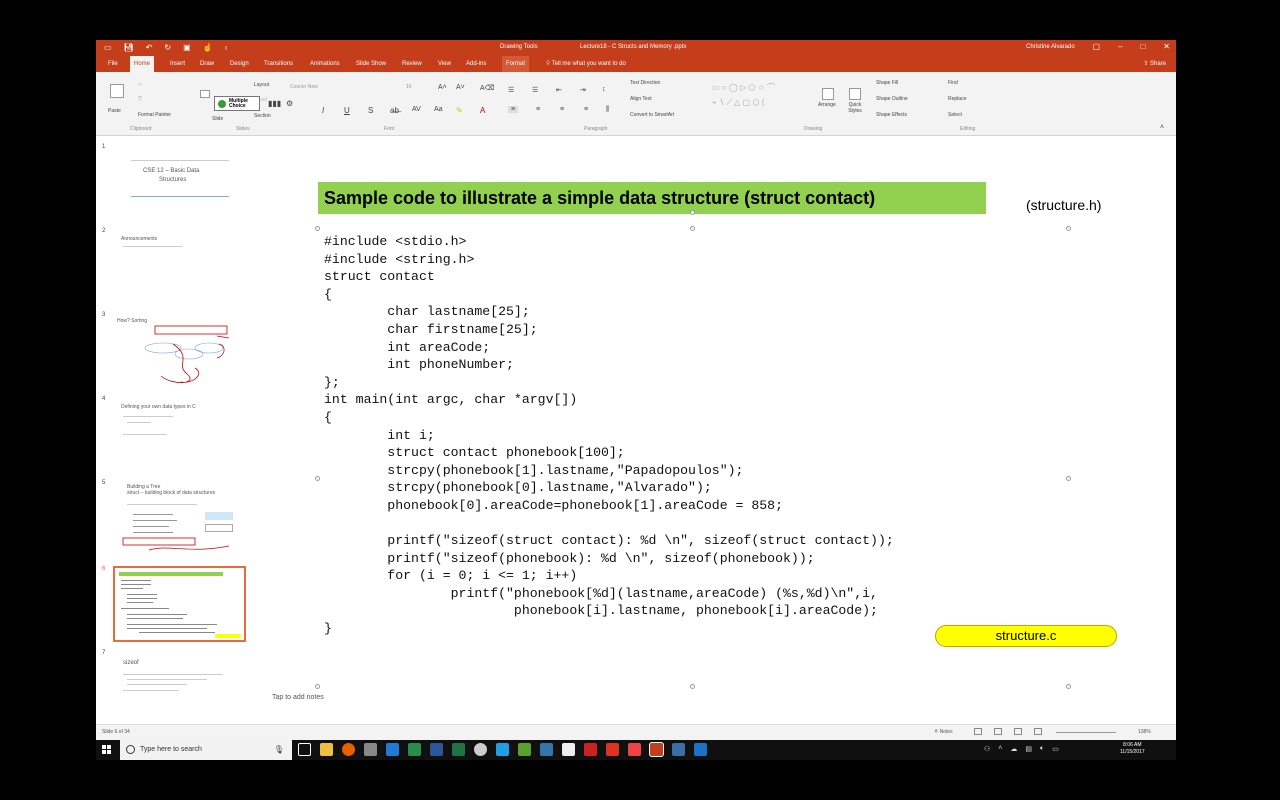  Describe the element at coordinates (326, 749) in the screenshot. I see `file-explorer-icon` at that location.